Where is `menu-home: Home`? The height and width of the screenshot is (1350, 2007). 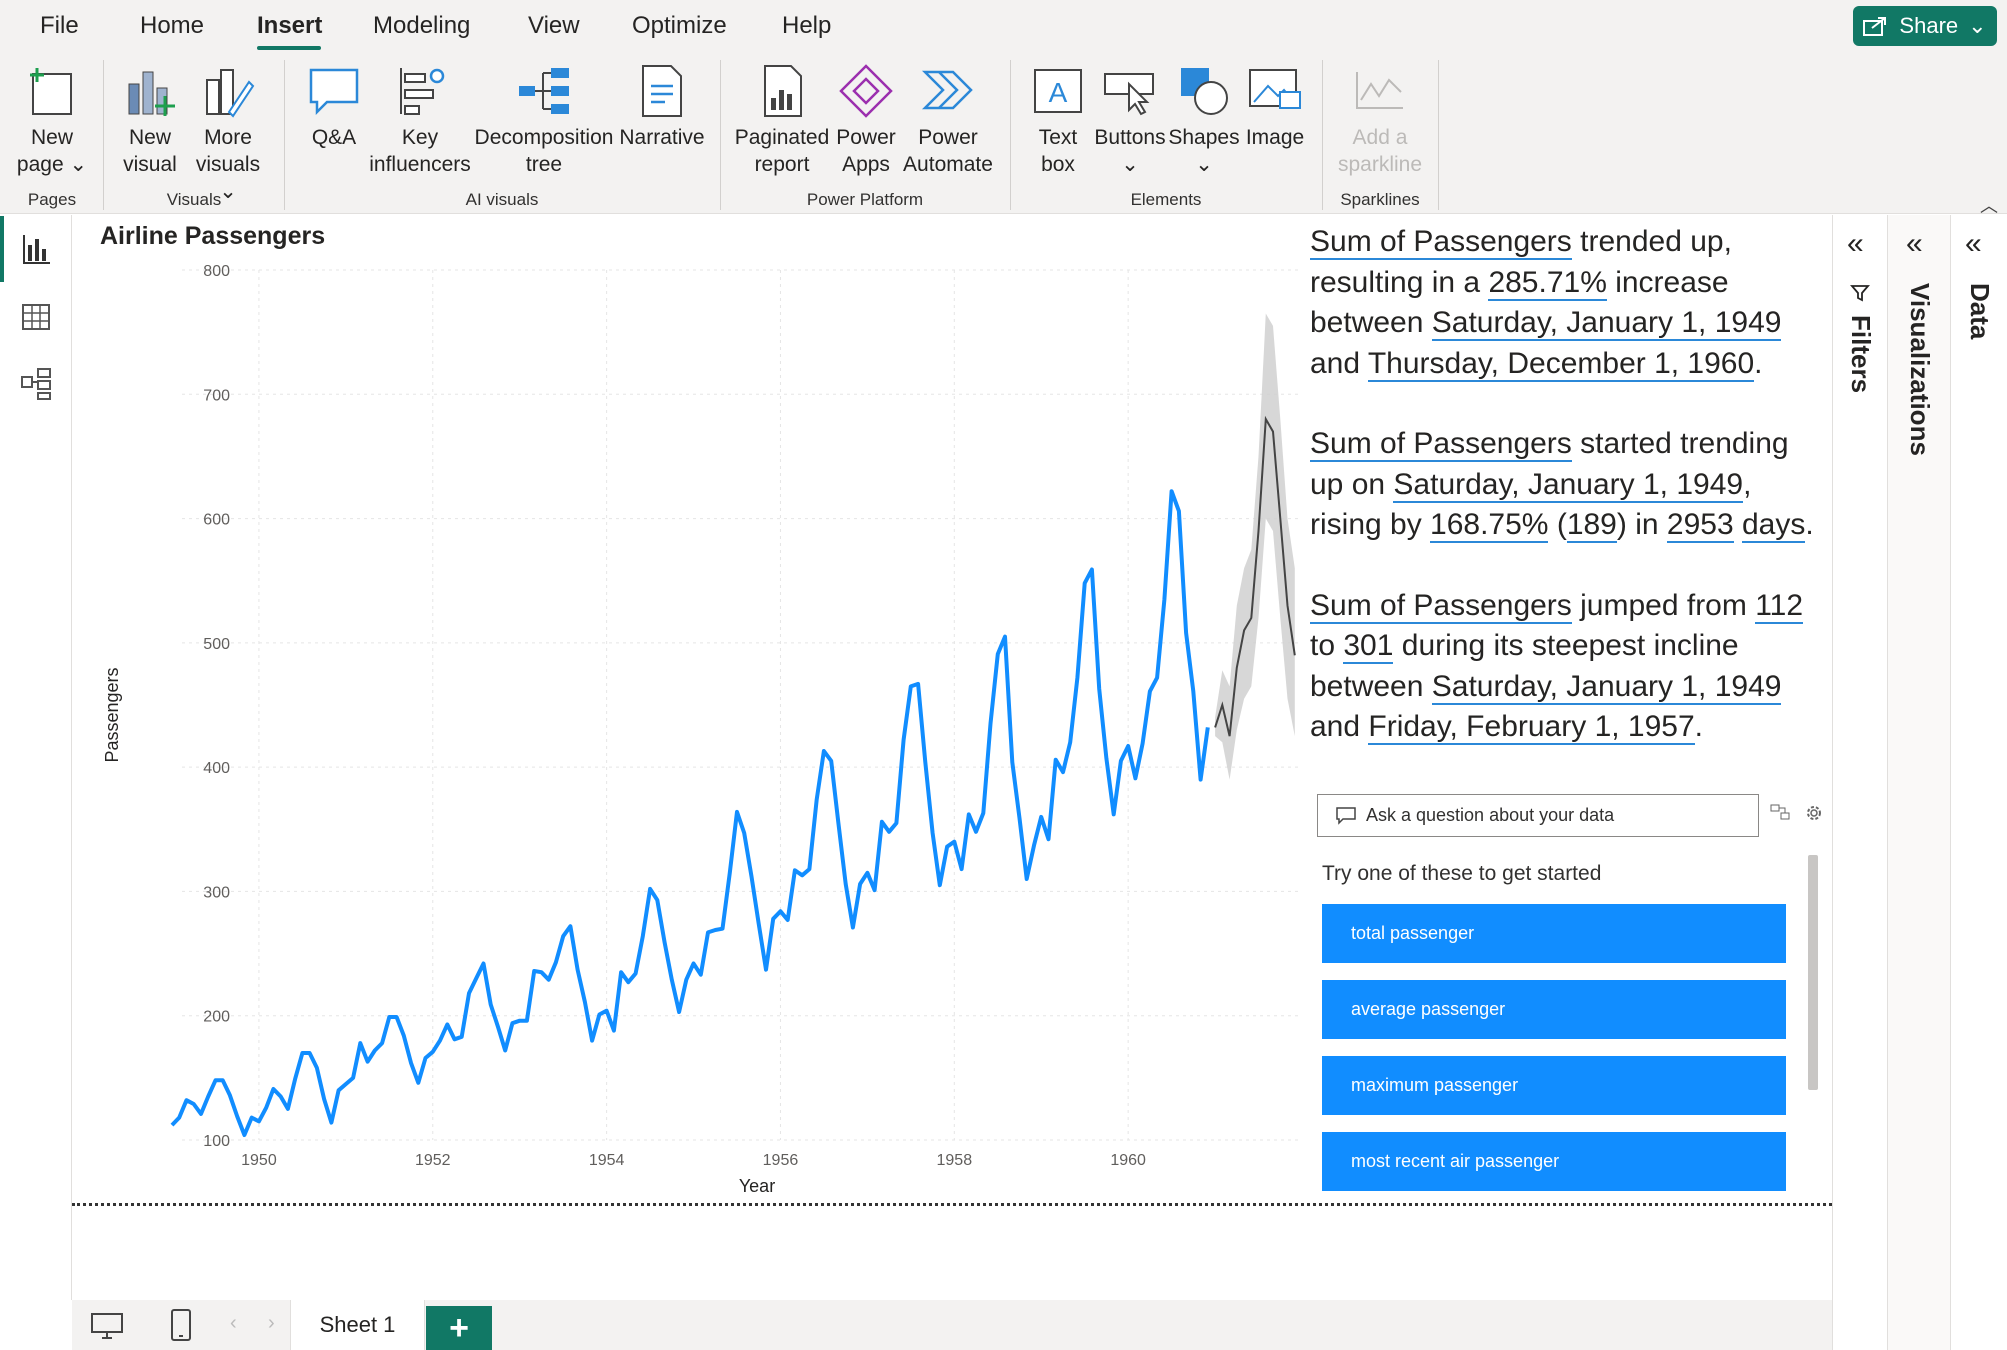
menu-home: Home is located at coordinates (172, 26).